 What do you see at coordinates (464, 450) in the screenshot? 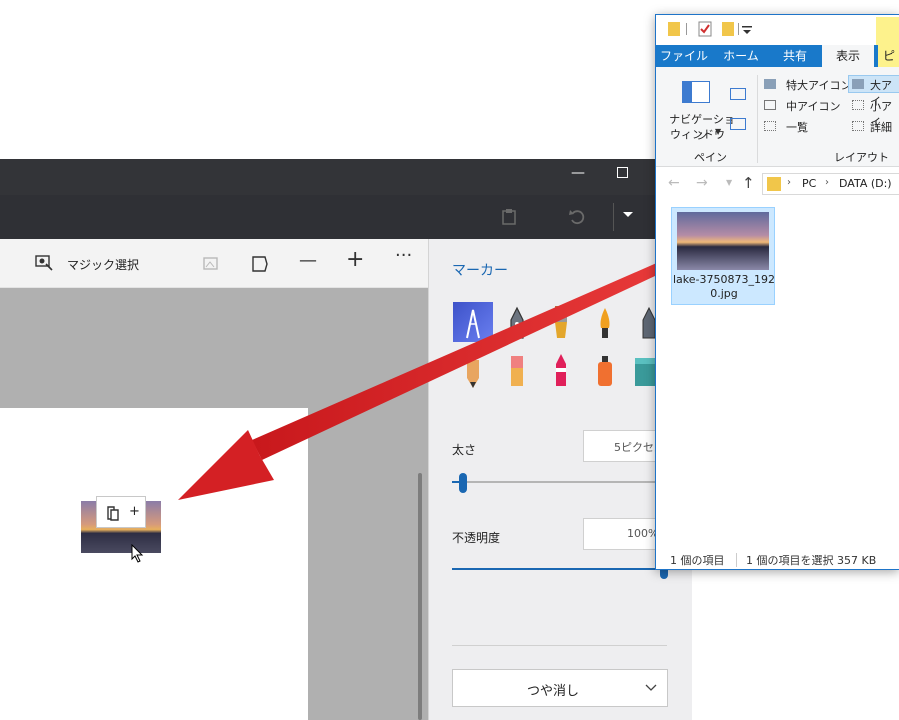
I see `thickness-label: 太さ` at bounding box center [464, 450].